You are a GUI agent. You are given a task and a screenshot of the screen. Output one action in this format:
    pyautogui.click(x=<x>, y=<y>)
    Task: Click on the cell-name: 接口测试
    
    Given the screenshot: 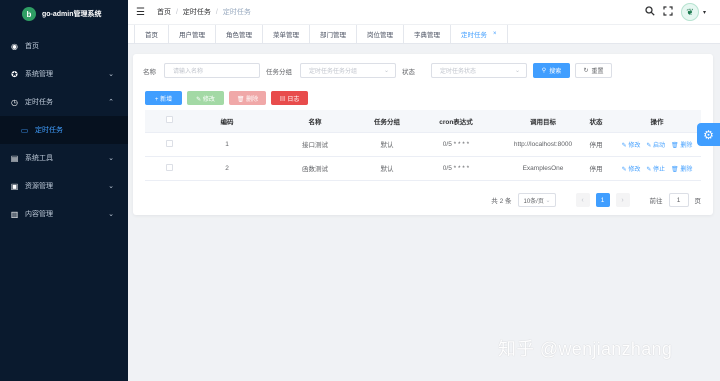 What is the action you would take?
    pyautogui.click(x=315, y=144)
    